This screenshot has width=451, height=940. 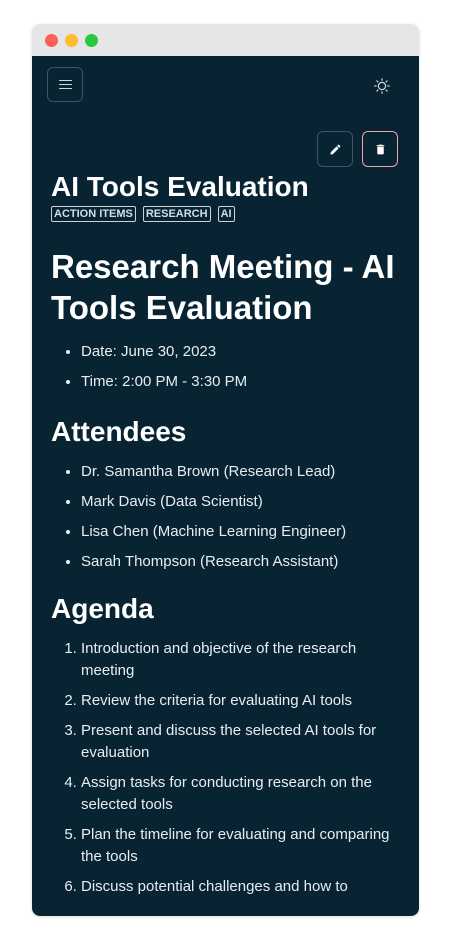 I want to click on tag-action-items: ACTION ITEMS, so click(x=93, y=214).